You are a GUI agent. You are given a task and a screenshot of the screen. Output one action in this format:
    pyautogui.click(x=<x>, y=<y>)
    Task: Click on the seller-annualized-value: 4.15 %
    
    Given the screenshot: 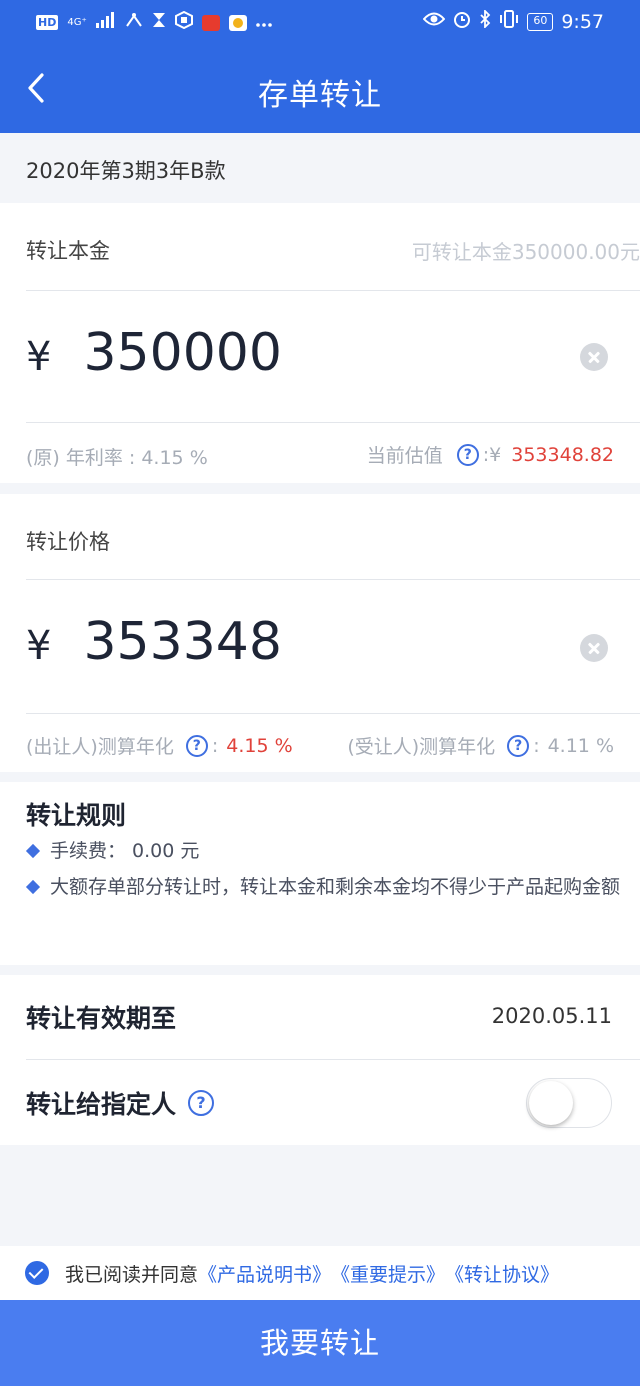 What is the action you would take?
    pyautogui.click(x=259, y=745)
    